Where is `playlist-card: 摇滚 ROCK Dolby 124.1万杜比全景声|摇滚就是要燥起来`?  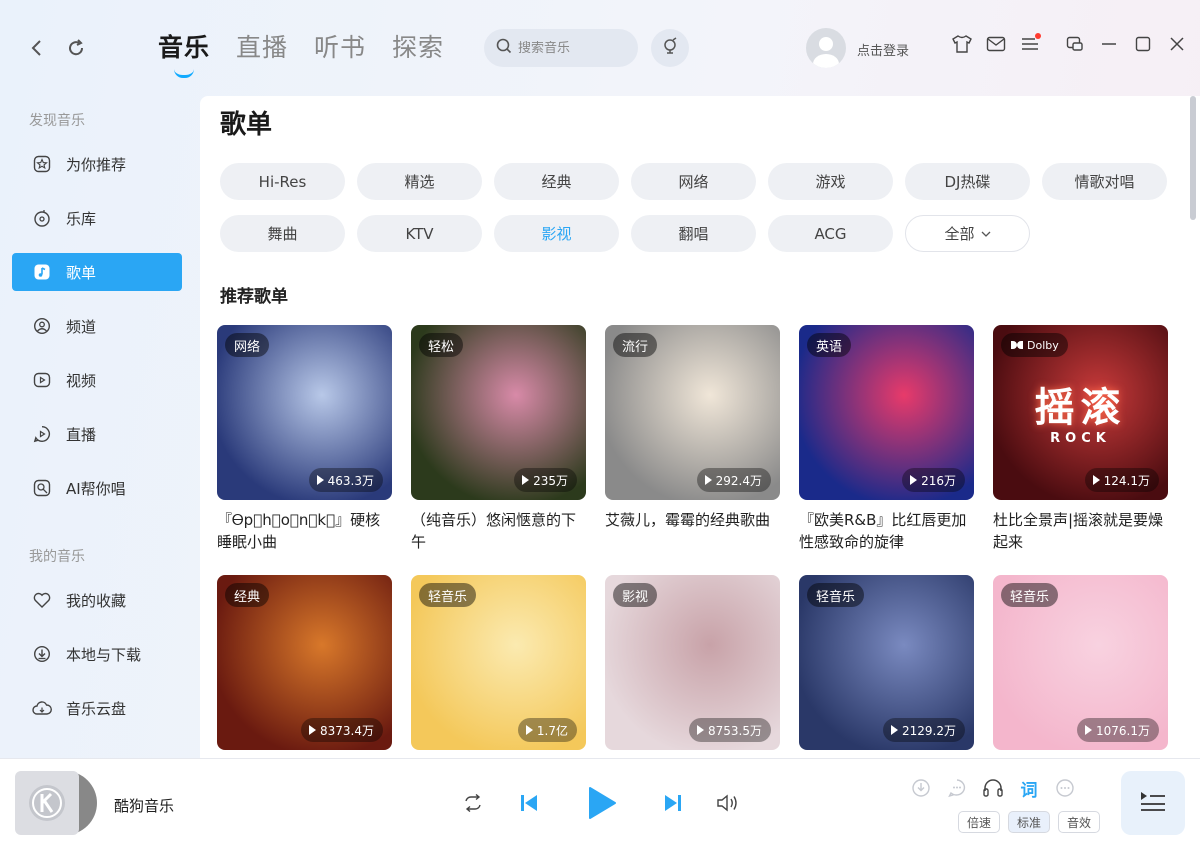
playlist-card: 摇滚 ROCK Dolby 124.1万杜比全景声|摇滚就是要燥起来 is located at coordinates (1080, 439).